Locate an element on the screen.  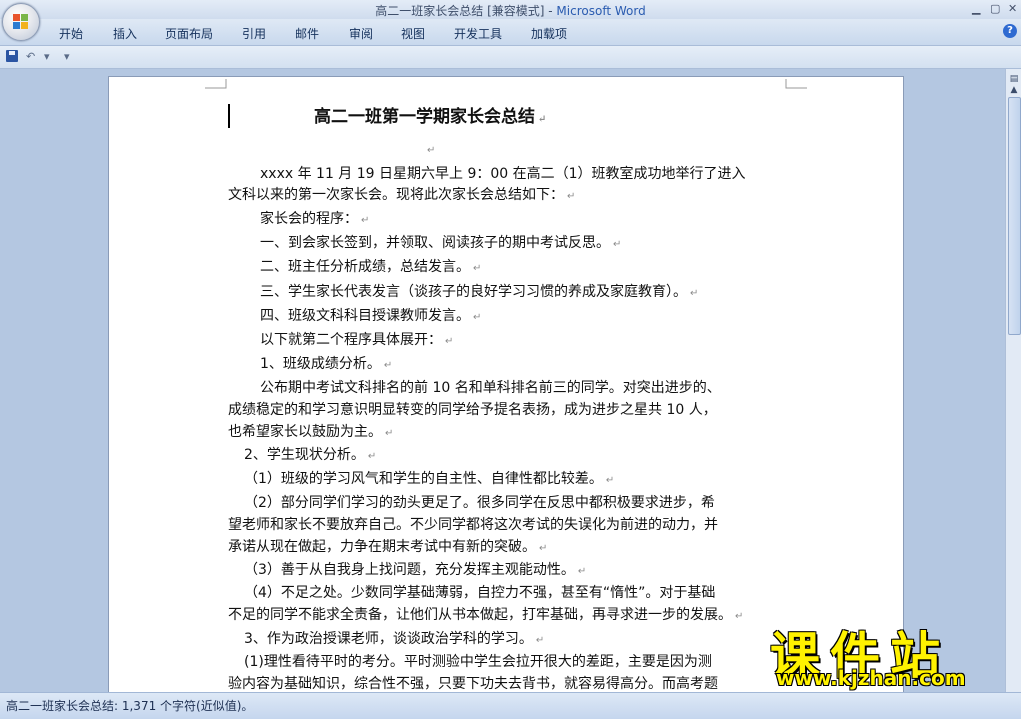
window-title: 高二一班家长会总结 [兼容模式] - Microsoft Word is located at coordinates (510, 10).